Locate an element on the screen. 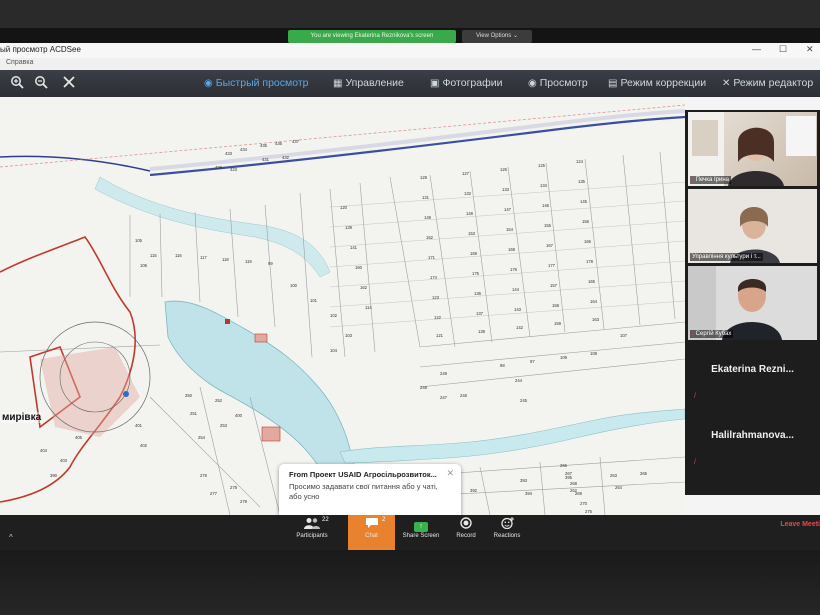 The image size is (820, 615). mode-manage: ▦ Управление is located at coordinates (368, 84).